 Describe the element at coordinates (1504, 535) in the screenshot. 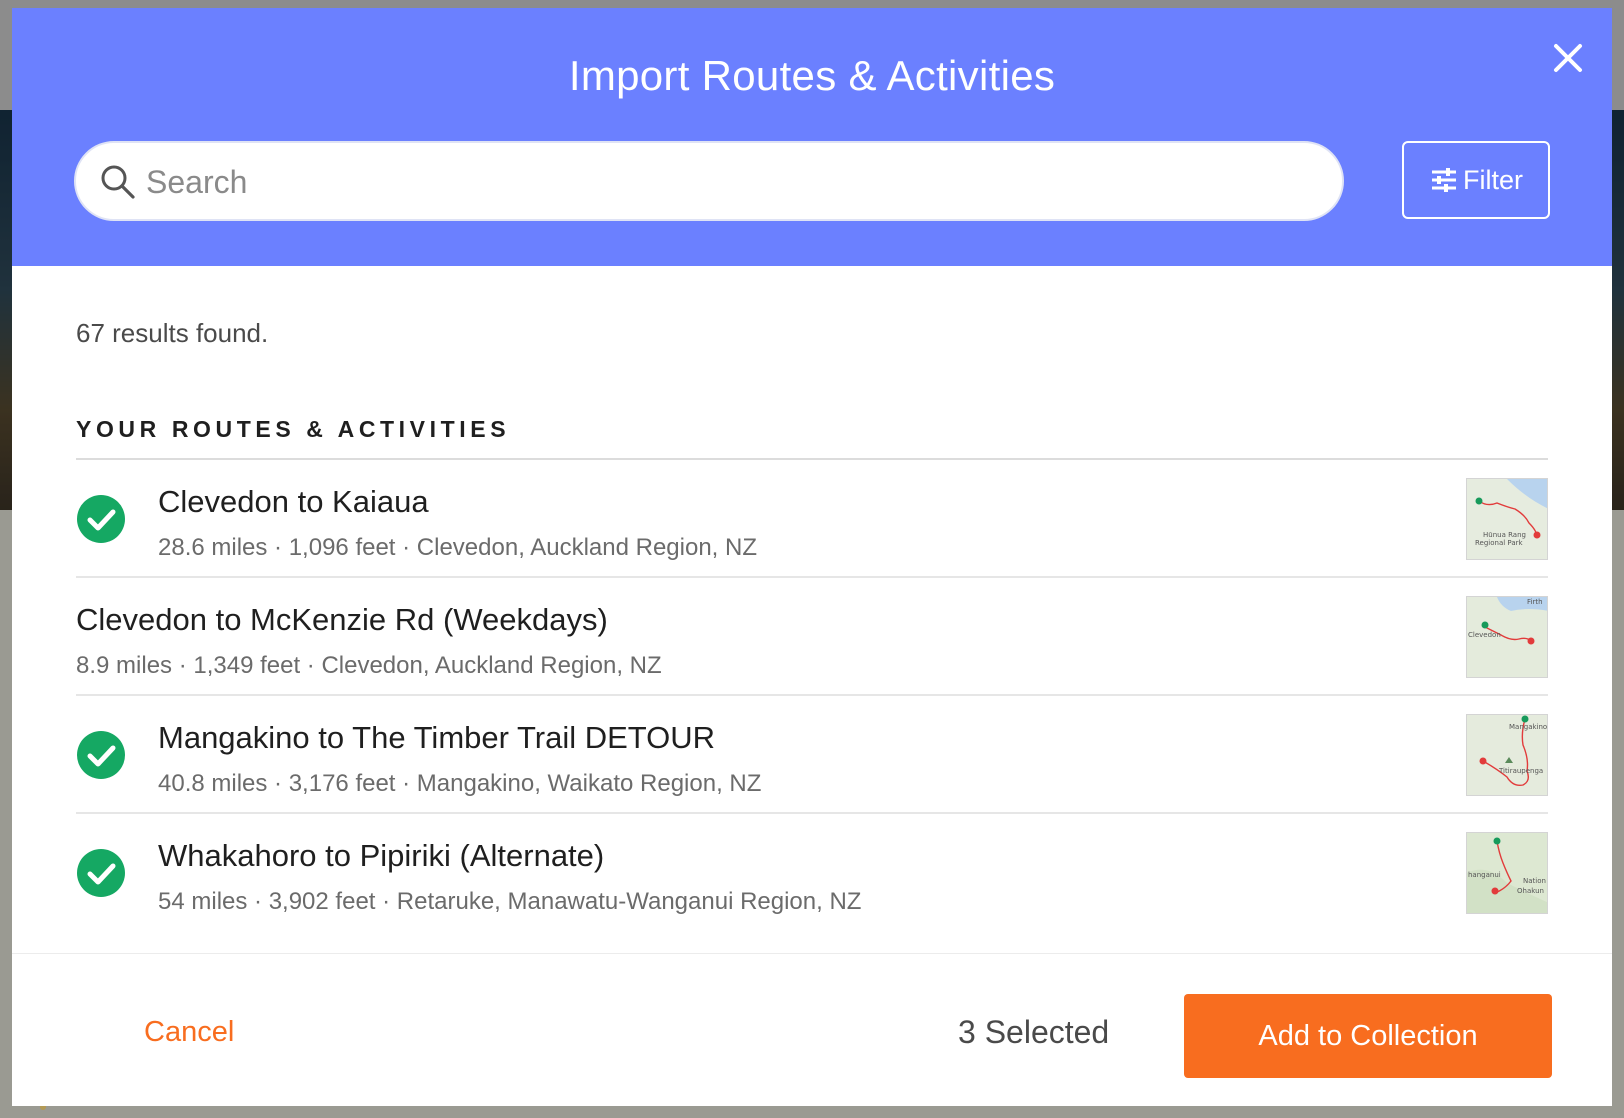

I see `map-label: Hūnua Rang` at that location.